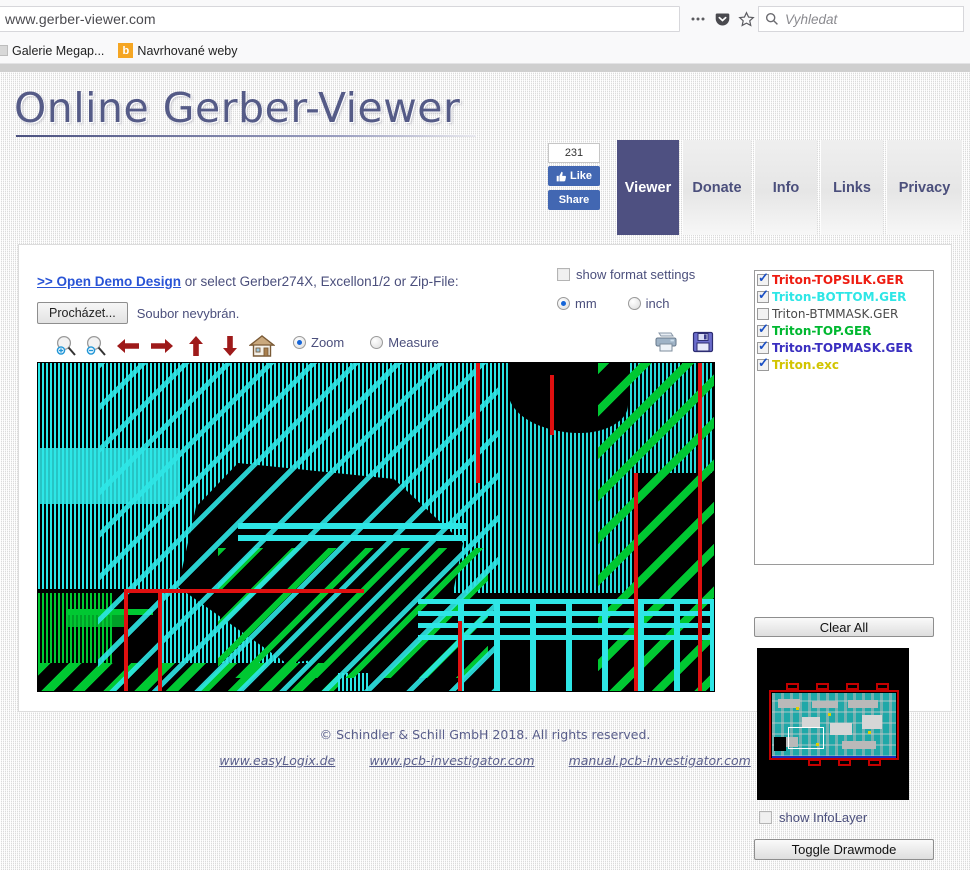 This screenshot has height=870, width=970. I want to click on bing-favicon-icon: b, so click(126, 50).